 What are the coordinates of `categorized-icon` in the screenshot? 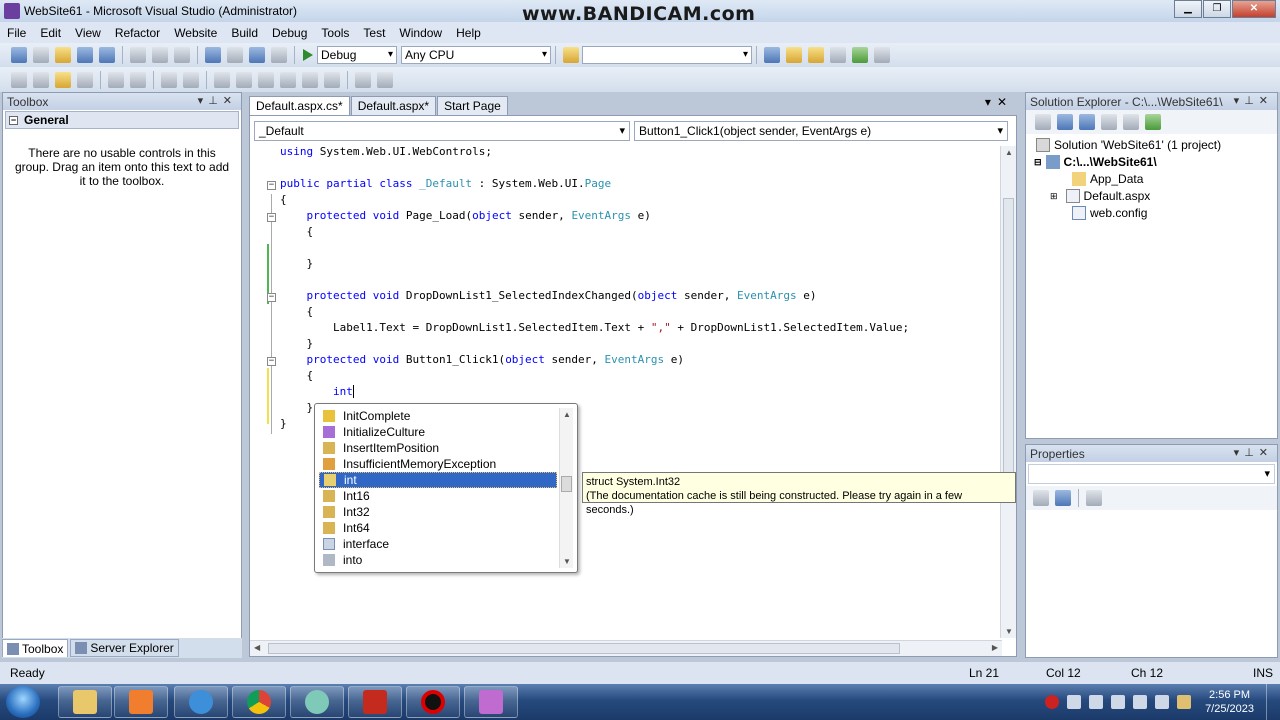 It's located at (1041, 498).